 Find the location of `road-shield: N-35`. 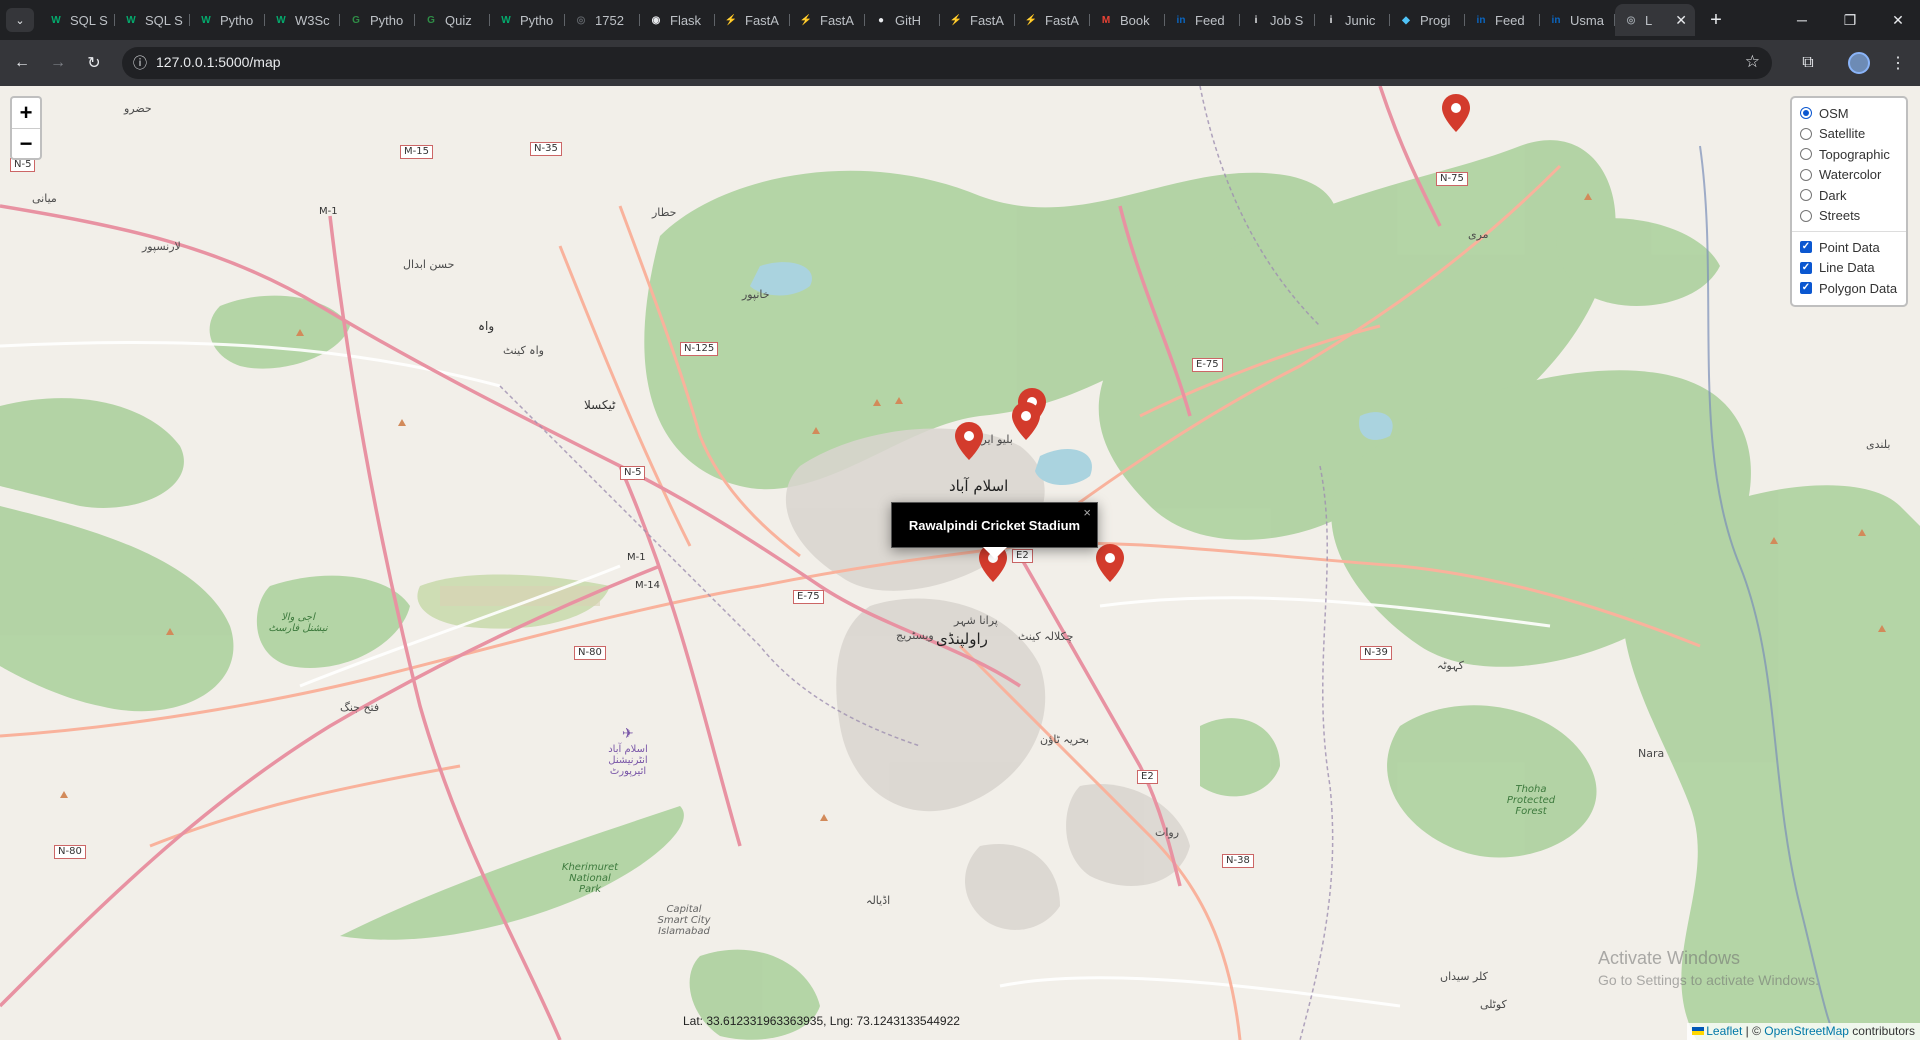

road-shield: N-35 is located at coordinates (546, 149).